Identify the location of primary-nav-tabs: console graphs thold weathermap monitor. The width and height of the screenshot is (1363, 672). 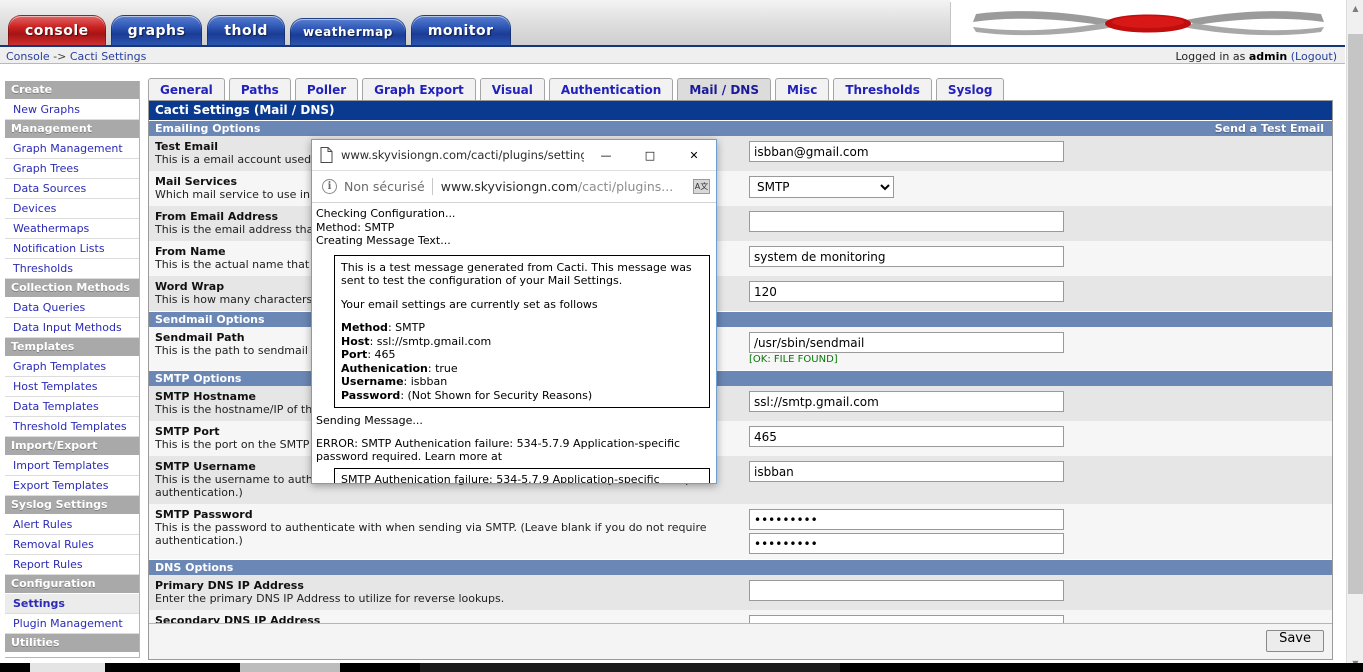
(259, 29).